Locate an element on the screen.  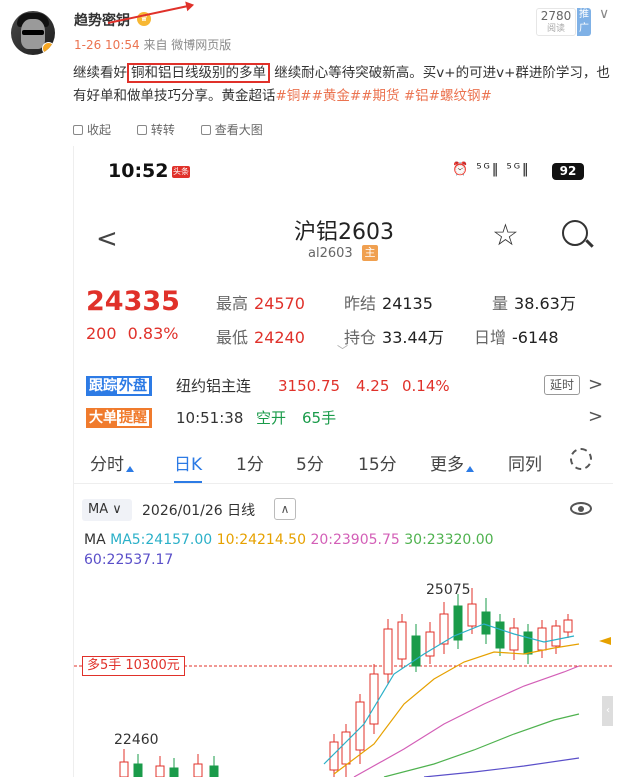
read-label: 阅读 is located at coordinates (555, 29).